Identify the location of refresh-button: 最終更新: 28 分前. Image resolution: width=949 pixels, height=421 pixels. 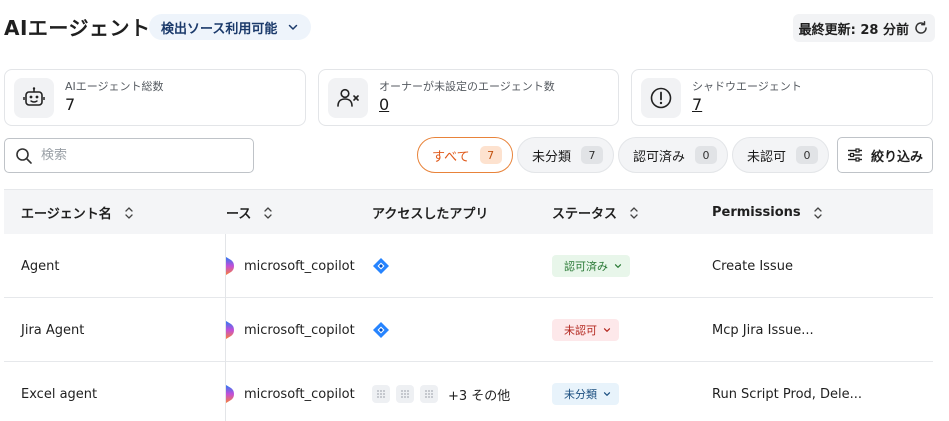
(863, 28).